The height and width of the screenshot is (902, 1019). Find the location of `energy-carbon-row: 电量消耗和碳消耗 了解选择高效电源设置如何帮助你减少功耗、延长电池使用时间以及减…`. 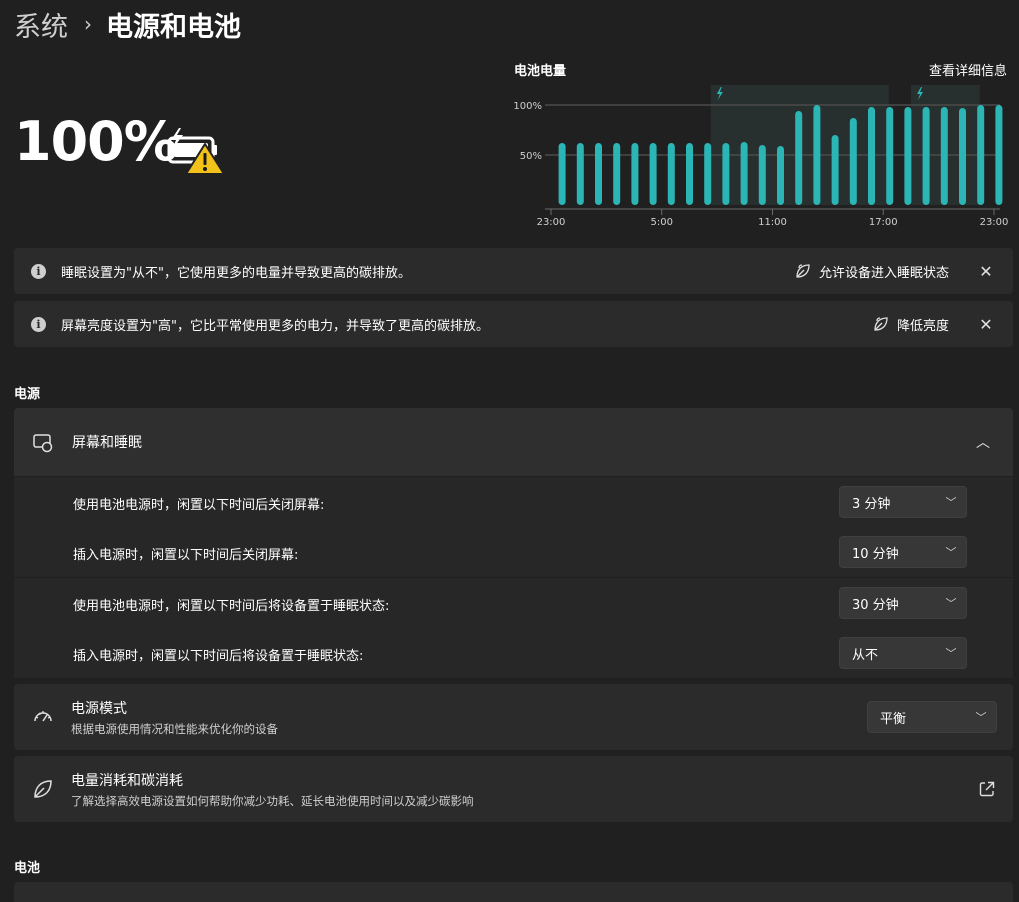

energy-carbon-row: 电量消耗和碳消耗 了解选择高效电源设置如何帮助你减少功耗、延长电池使用时间以及减… is located at coordinates (513, 789).